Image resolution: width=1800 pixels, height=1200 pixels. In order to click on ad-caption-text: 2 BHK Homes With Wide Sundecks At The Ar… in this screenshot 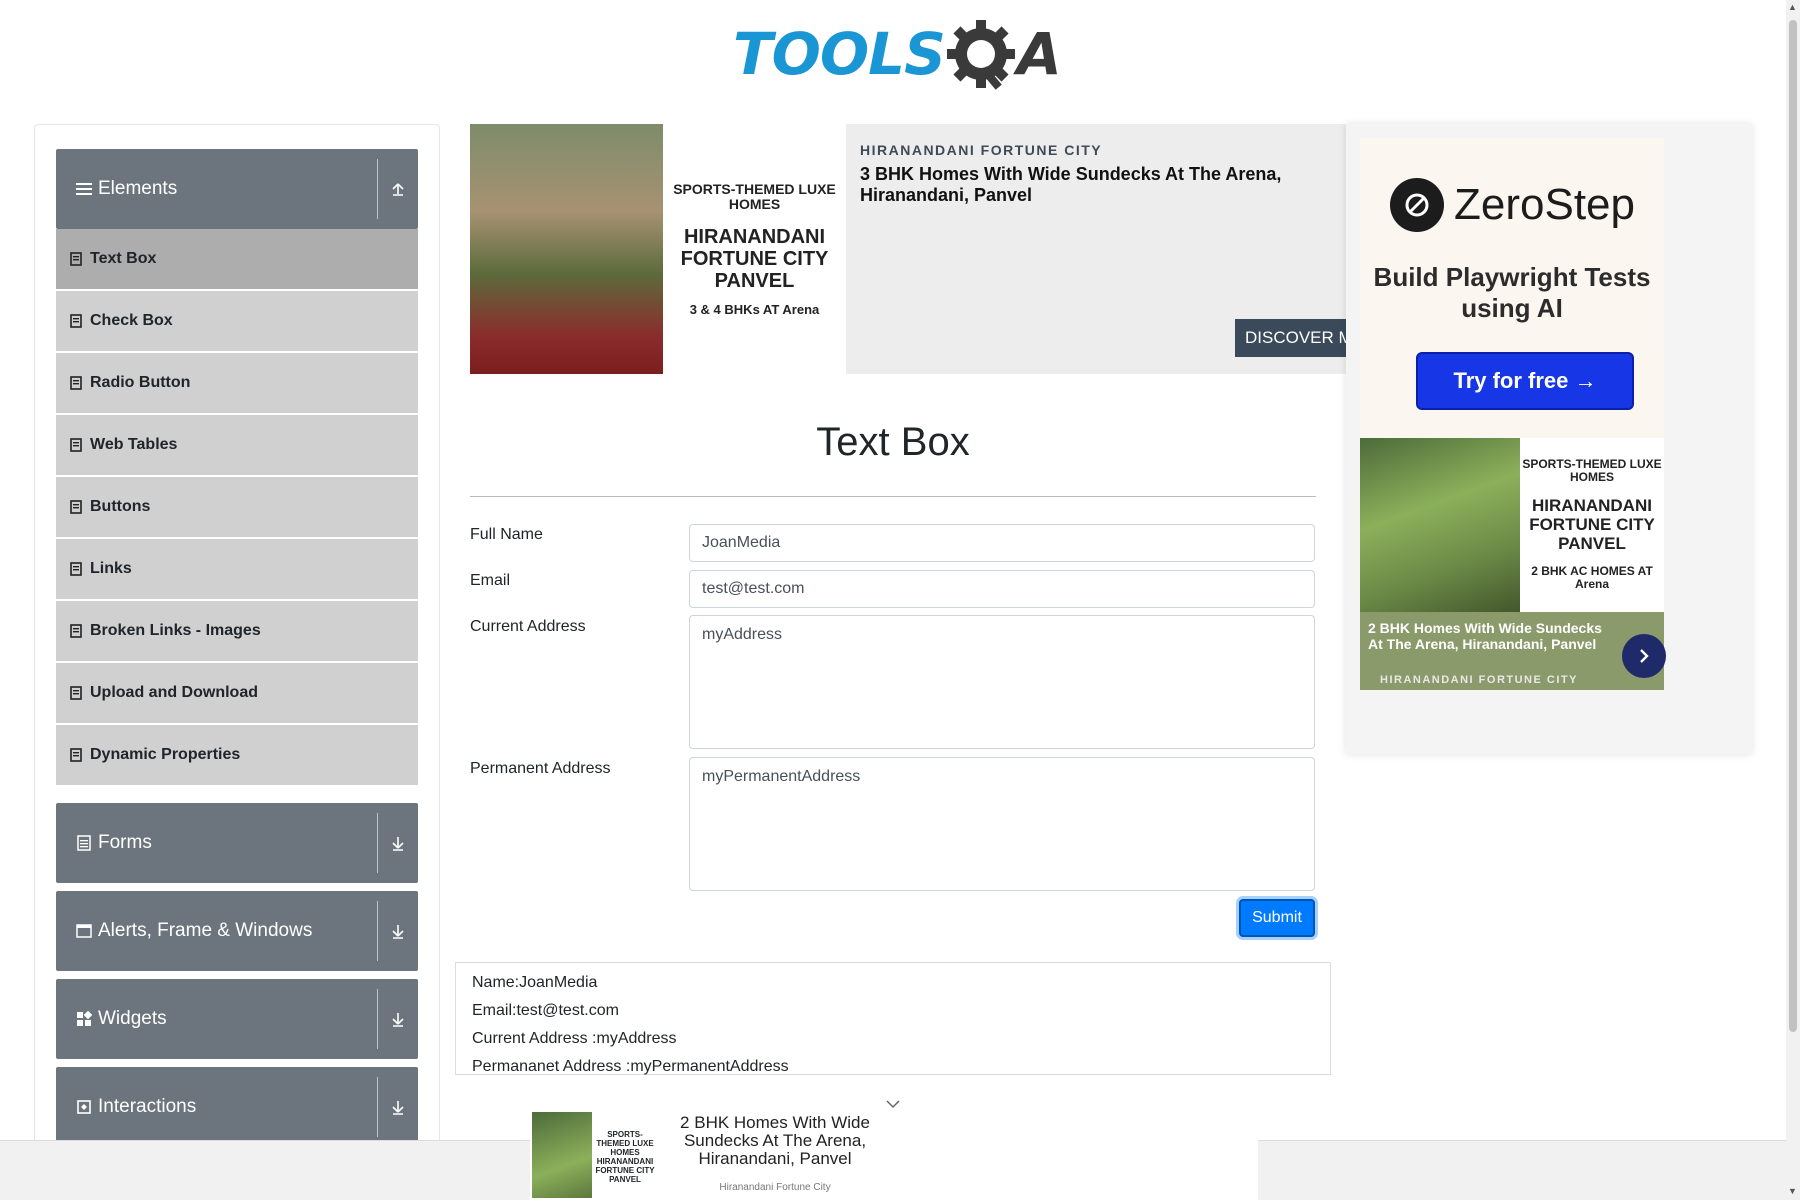, I will do `click(1485, 636)`.